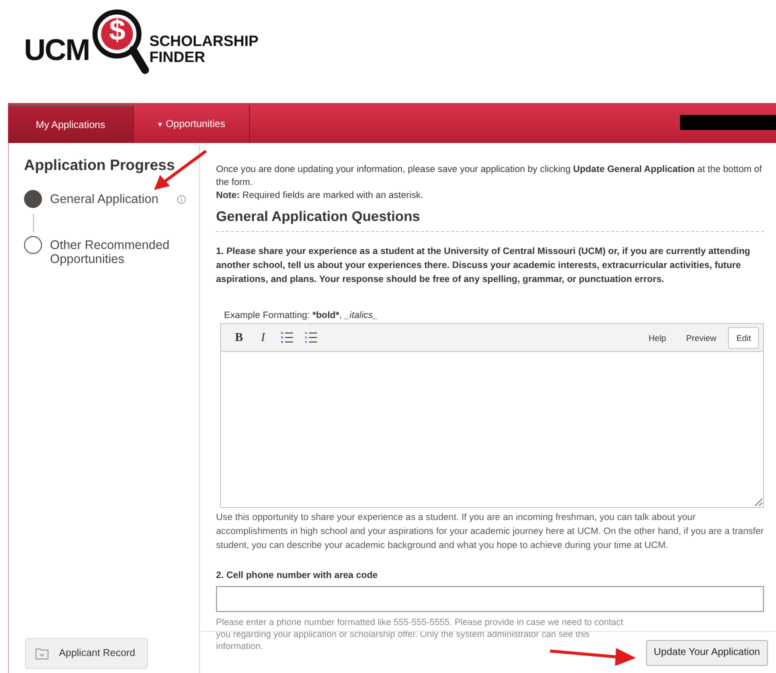 The height and width of the screenshot is (673, 776). Describe the element at coordinates (112, 199) in the screenshot. I see `step-link: General Application` at that location.